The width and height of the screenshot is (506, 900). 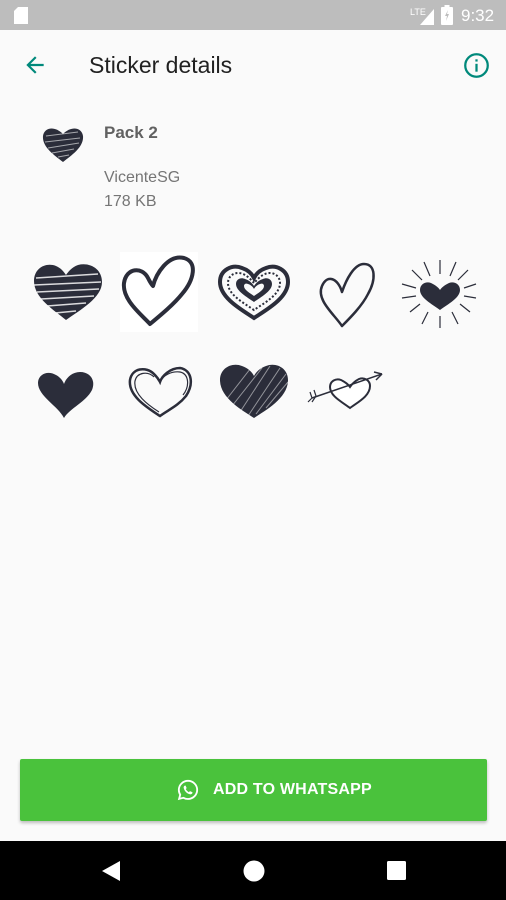 I want to click on nav-home-icon, so click(x=254, y=871).